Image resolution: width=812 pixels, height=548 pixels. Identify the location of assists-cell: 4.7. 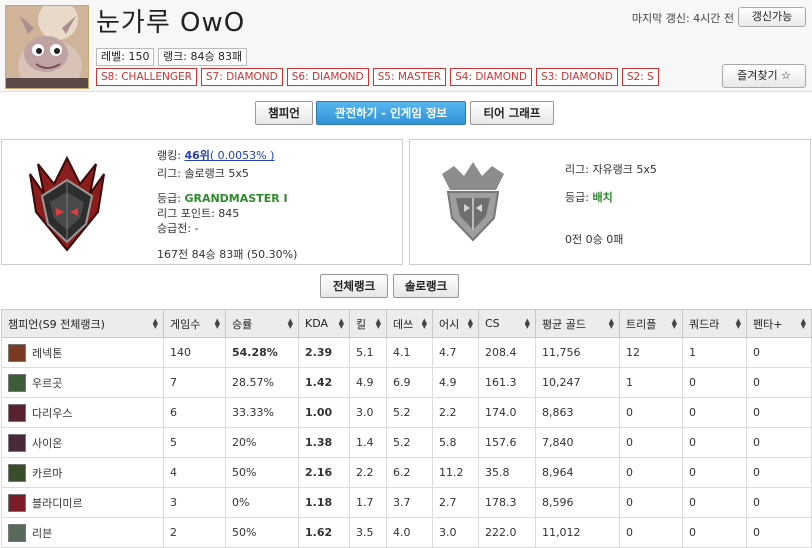
(455, 352).